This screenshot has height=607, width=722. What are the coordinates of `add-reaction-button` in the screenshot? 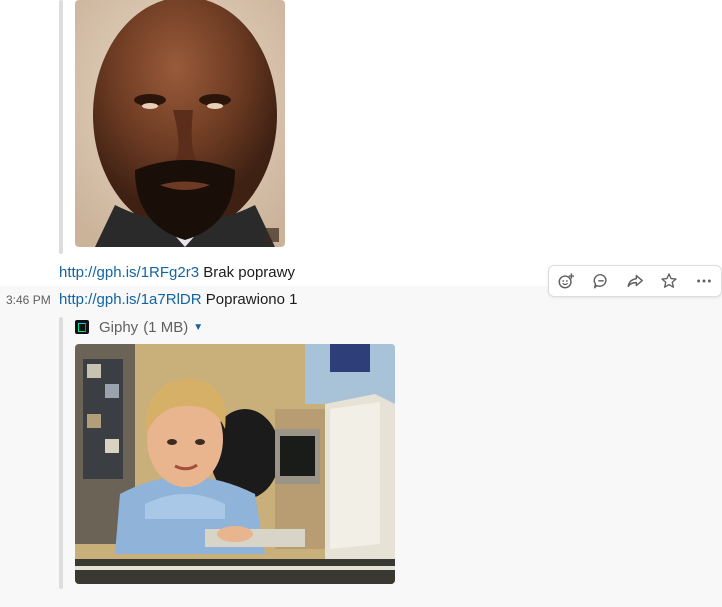 It's located at (566, 281).